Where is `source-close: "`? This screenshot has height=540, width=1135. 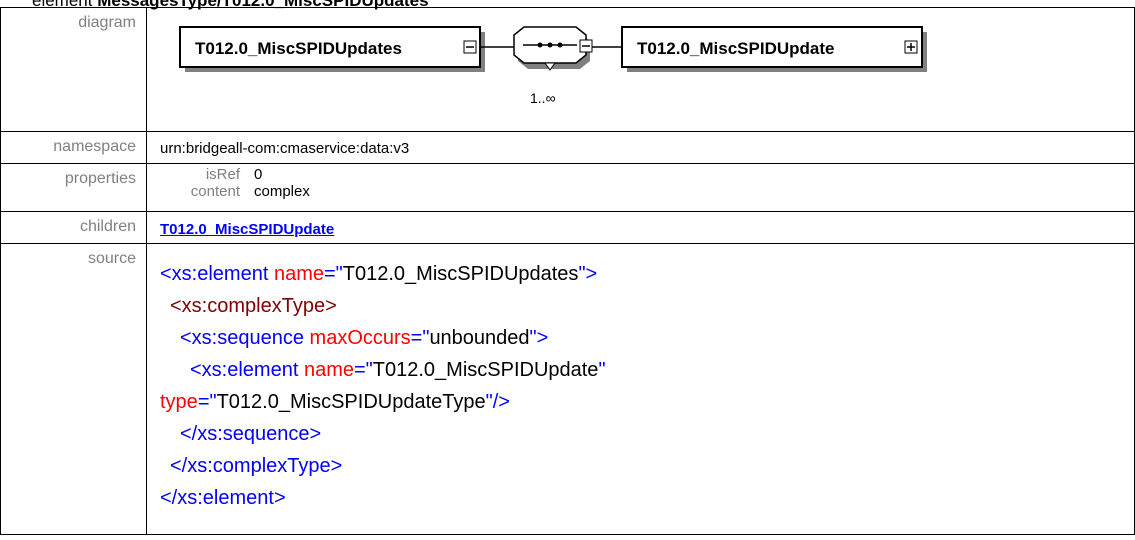 source-close: " is located at coordinates (602, 370).